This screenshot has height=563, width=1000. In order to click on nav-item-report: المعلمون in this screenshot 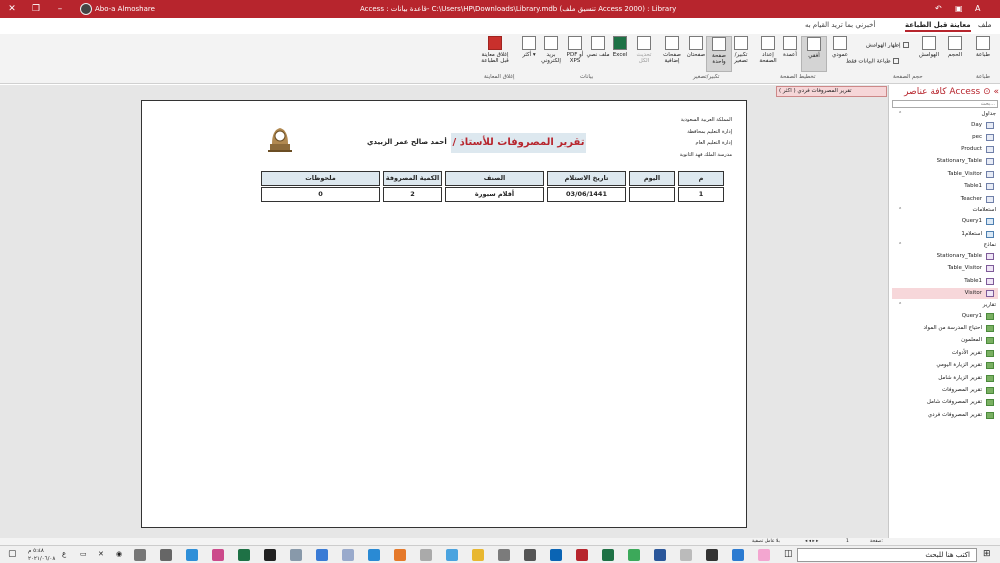, I will do `click(945, 340)`.